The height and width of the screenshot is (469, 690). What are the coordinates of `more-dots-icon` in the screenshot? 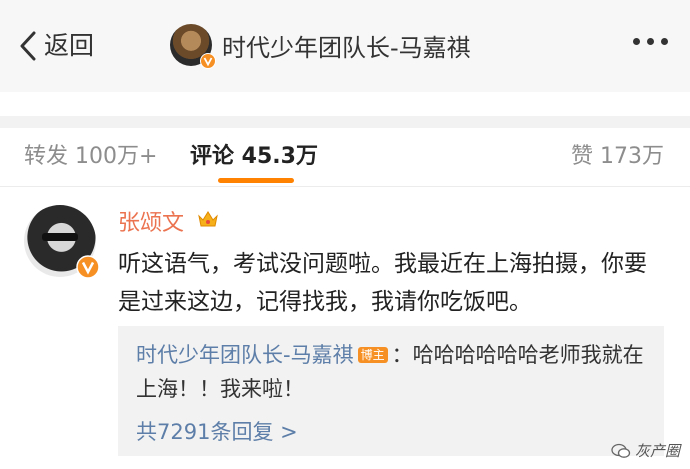 It's located at (650, 41).